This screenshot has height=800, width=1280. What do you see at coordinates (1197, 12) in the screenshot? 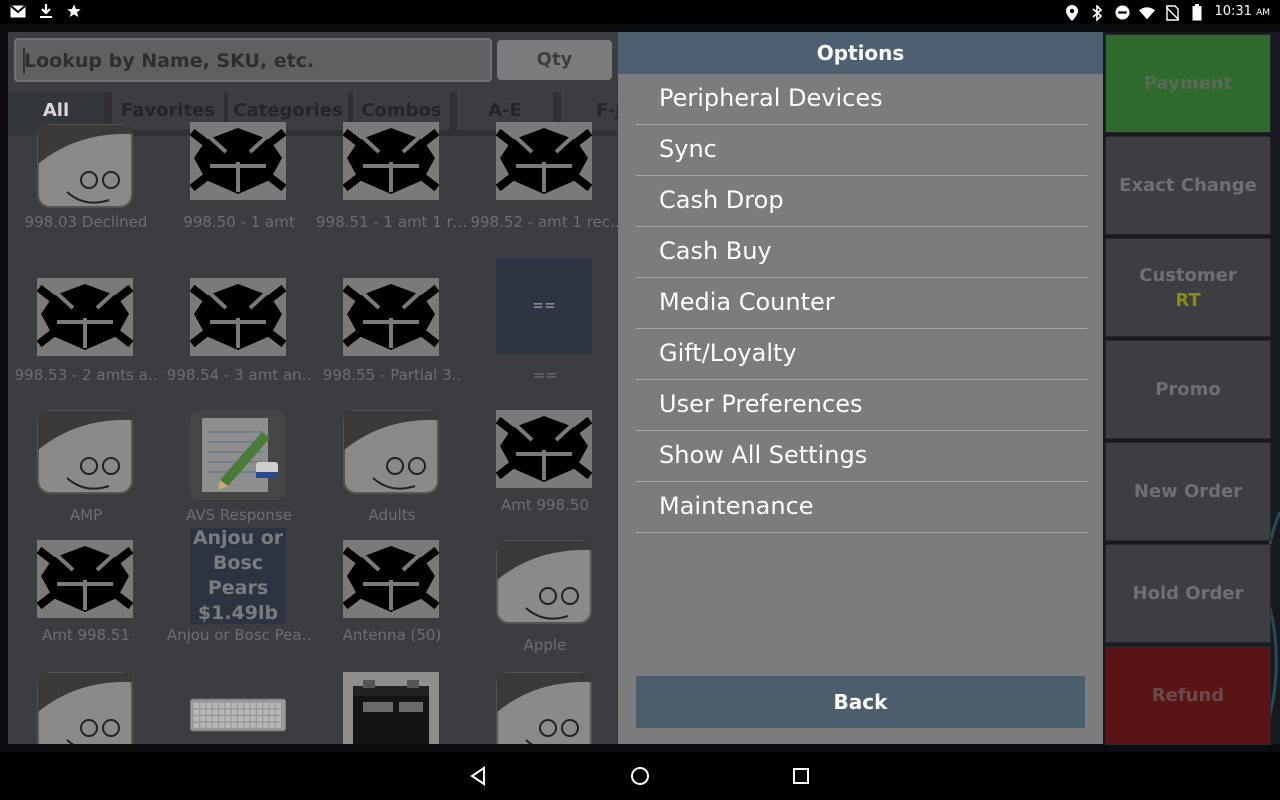
I see `battery-icon` at bounding box center [1197, 12].